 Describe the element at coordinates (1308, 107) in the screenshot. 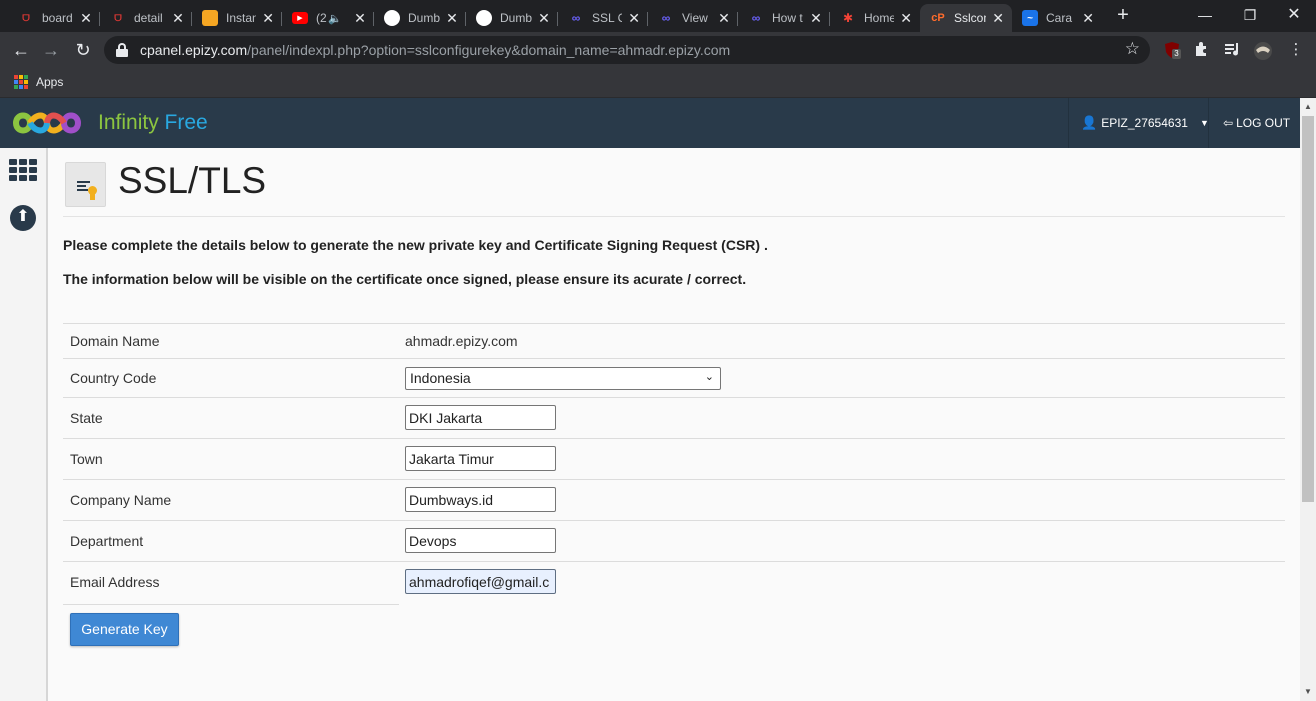

I see `scroll-up-arrow-icon: ▲` at that location.